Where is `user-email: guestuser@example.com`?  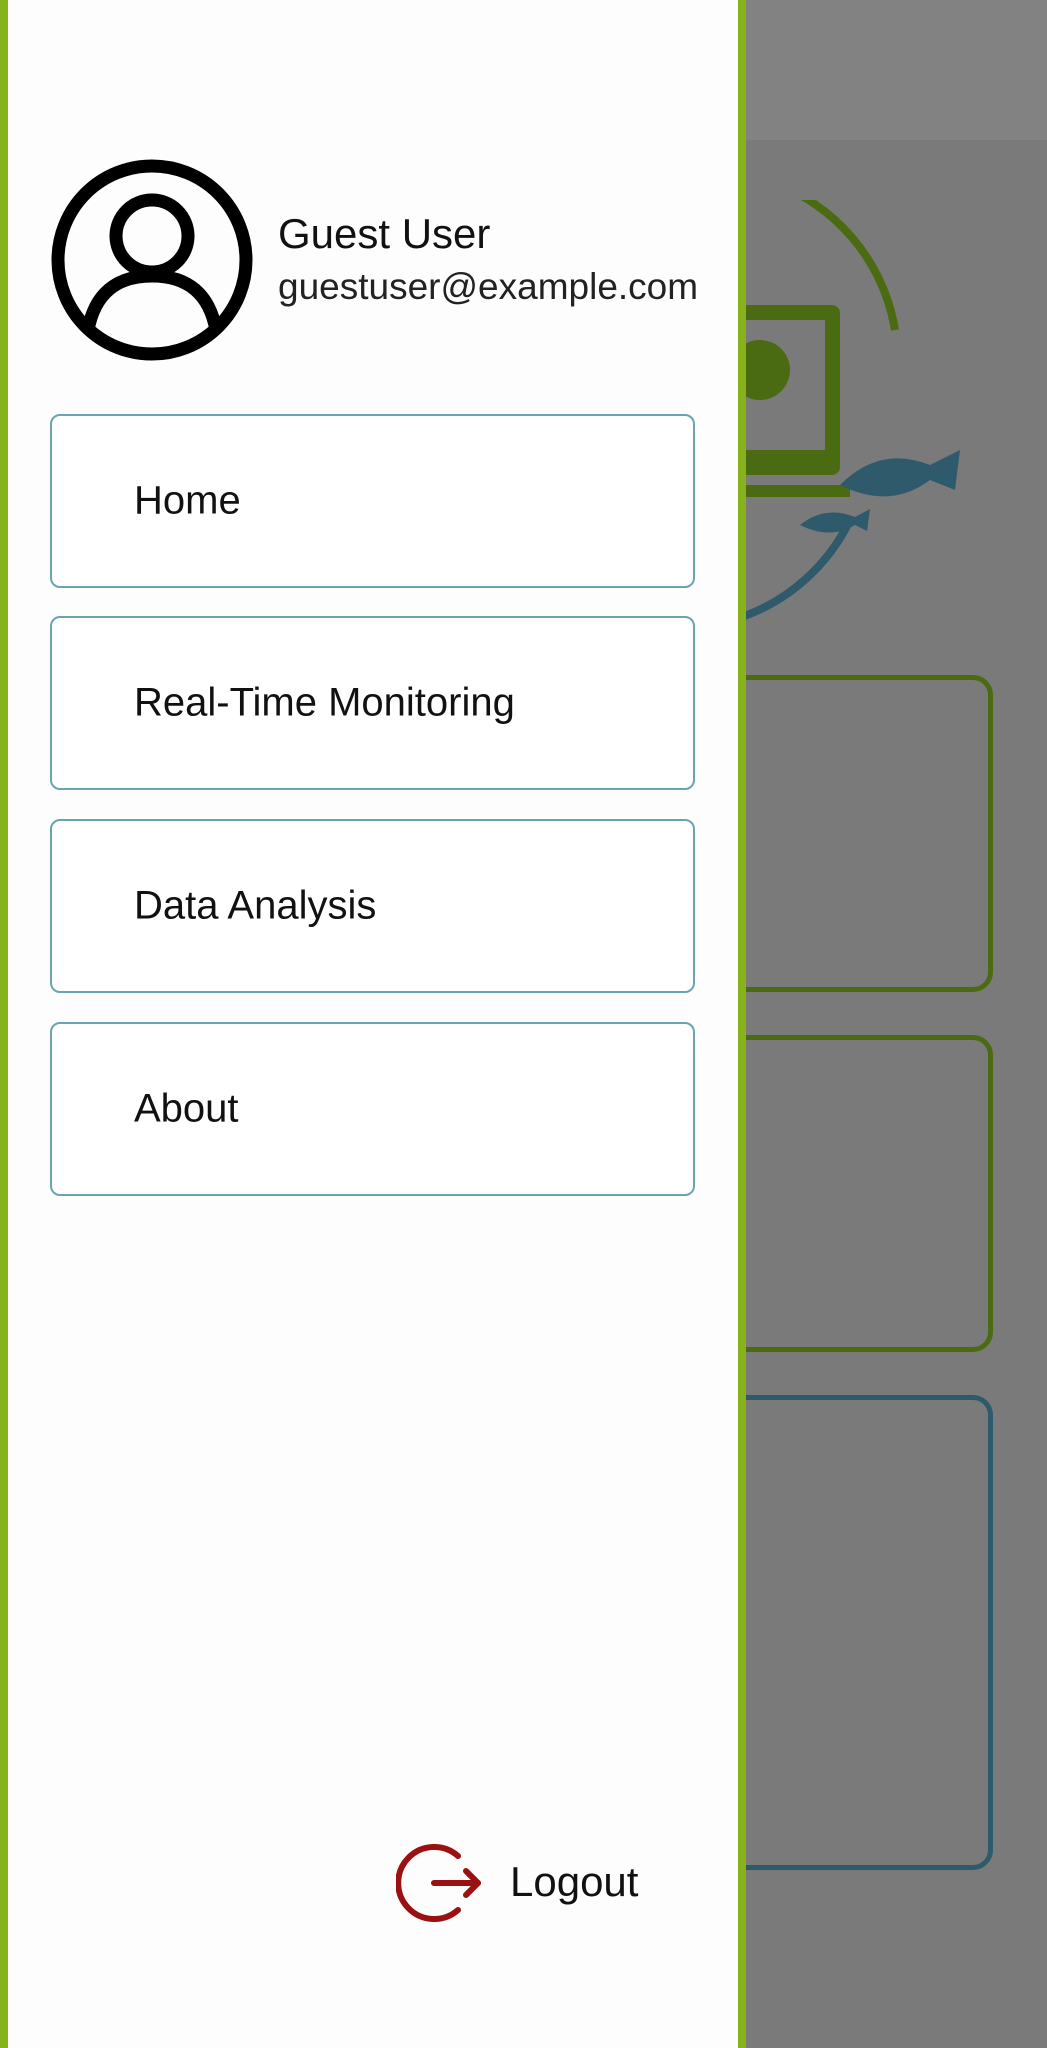 user-email: guestuser@example.com is located at coordinates (488, 286).